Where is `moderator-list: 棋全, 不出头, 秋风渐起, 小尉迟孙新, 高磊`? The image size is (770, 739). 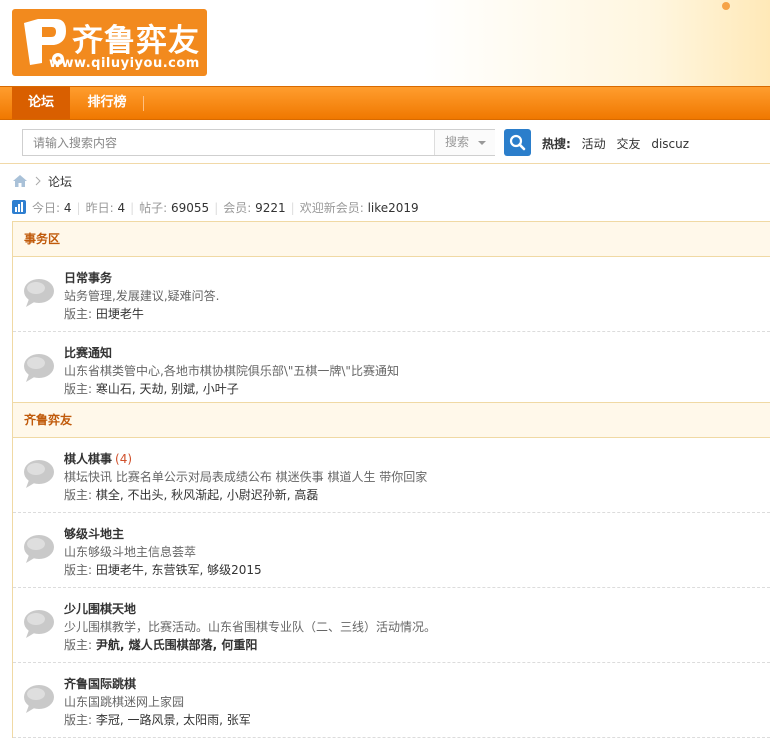
moderator-list: 棋全, 不出头, 秋风渐起, 小尉迟孙新, 高磊 is located at coordinates (207, 495).